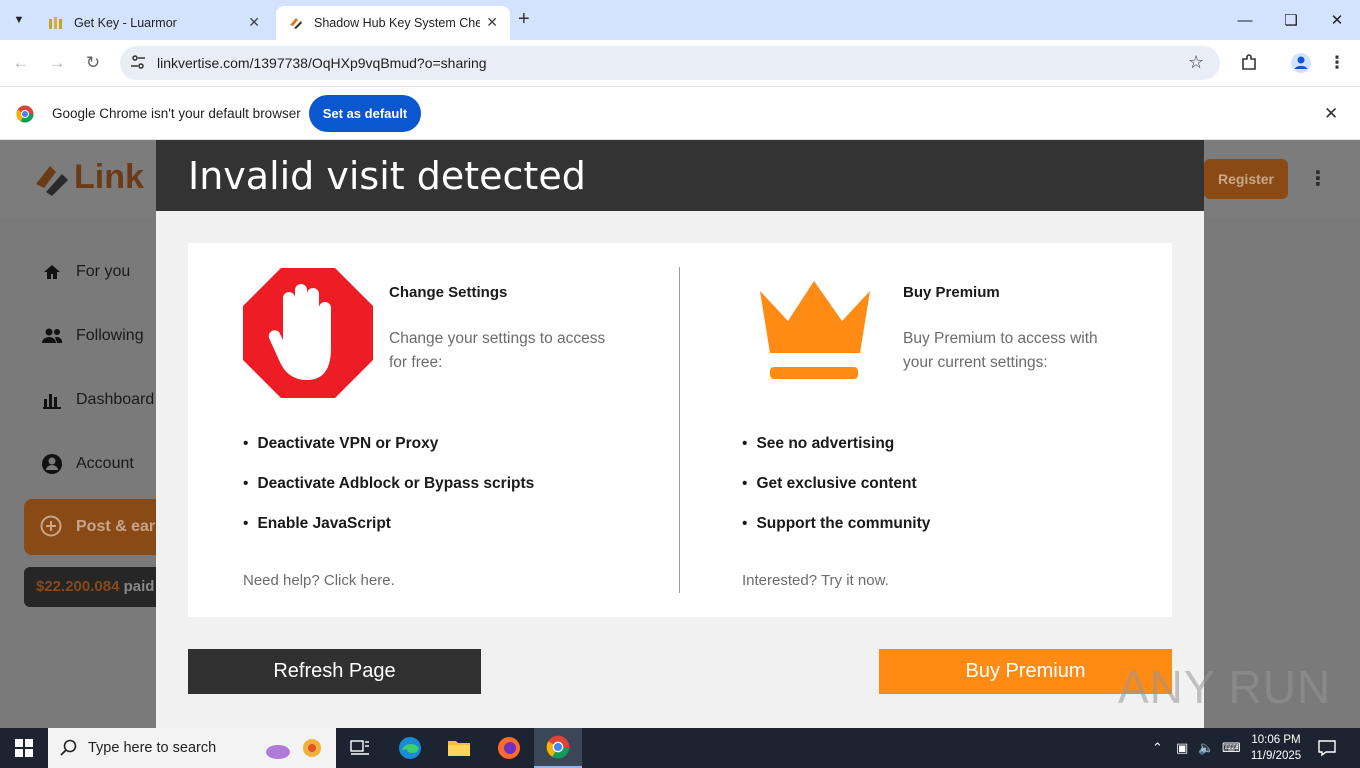 The image size is (1360, 768). I want to click on minimize-icon: —, so click(1245, 20).